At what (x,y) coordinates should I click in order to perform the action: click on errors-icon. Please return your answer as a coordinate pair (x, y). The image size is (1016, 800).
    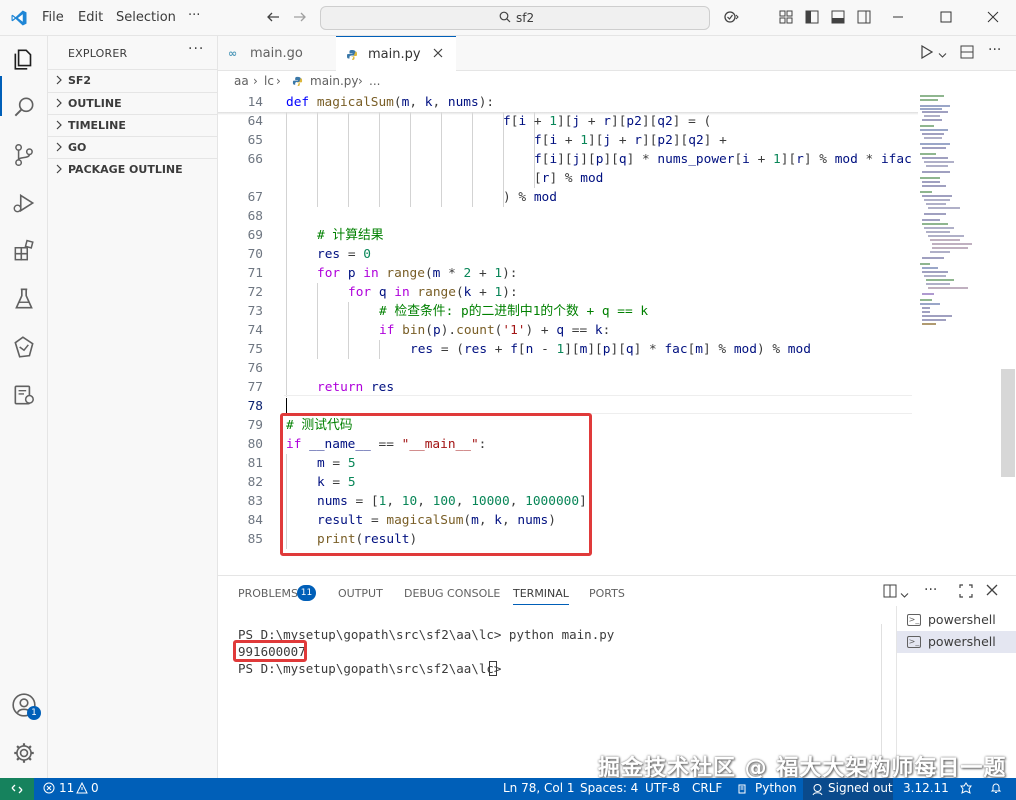
    Looking at the image, I should click on (49, 789).